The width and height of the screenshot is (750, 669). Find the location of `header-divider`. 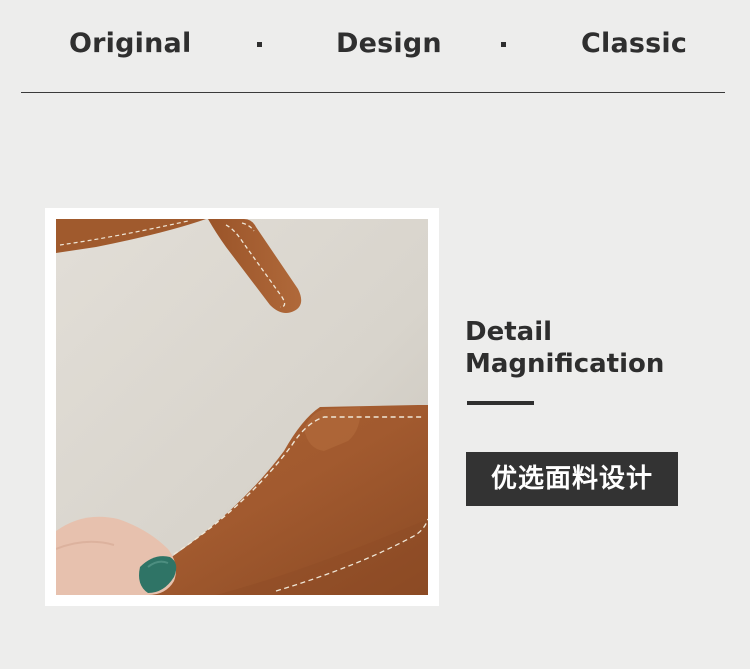

header-divider is located at coordinates (373, 92).